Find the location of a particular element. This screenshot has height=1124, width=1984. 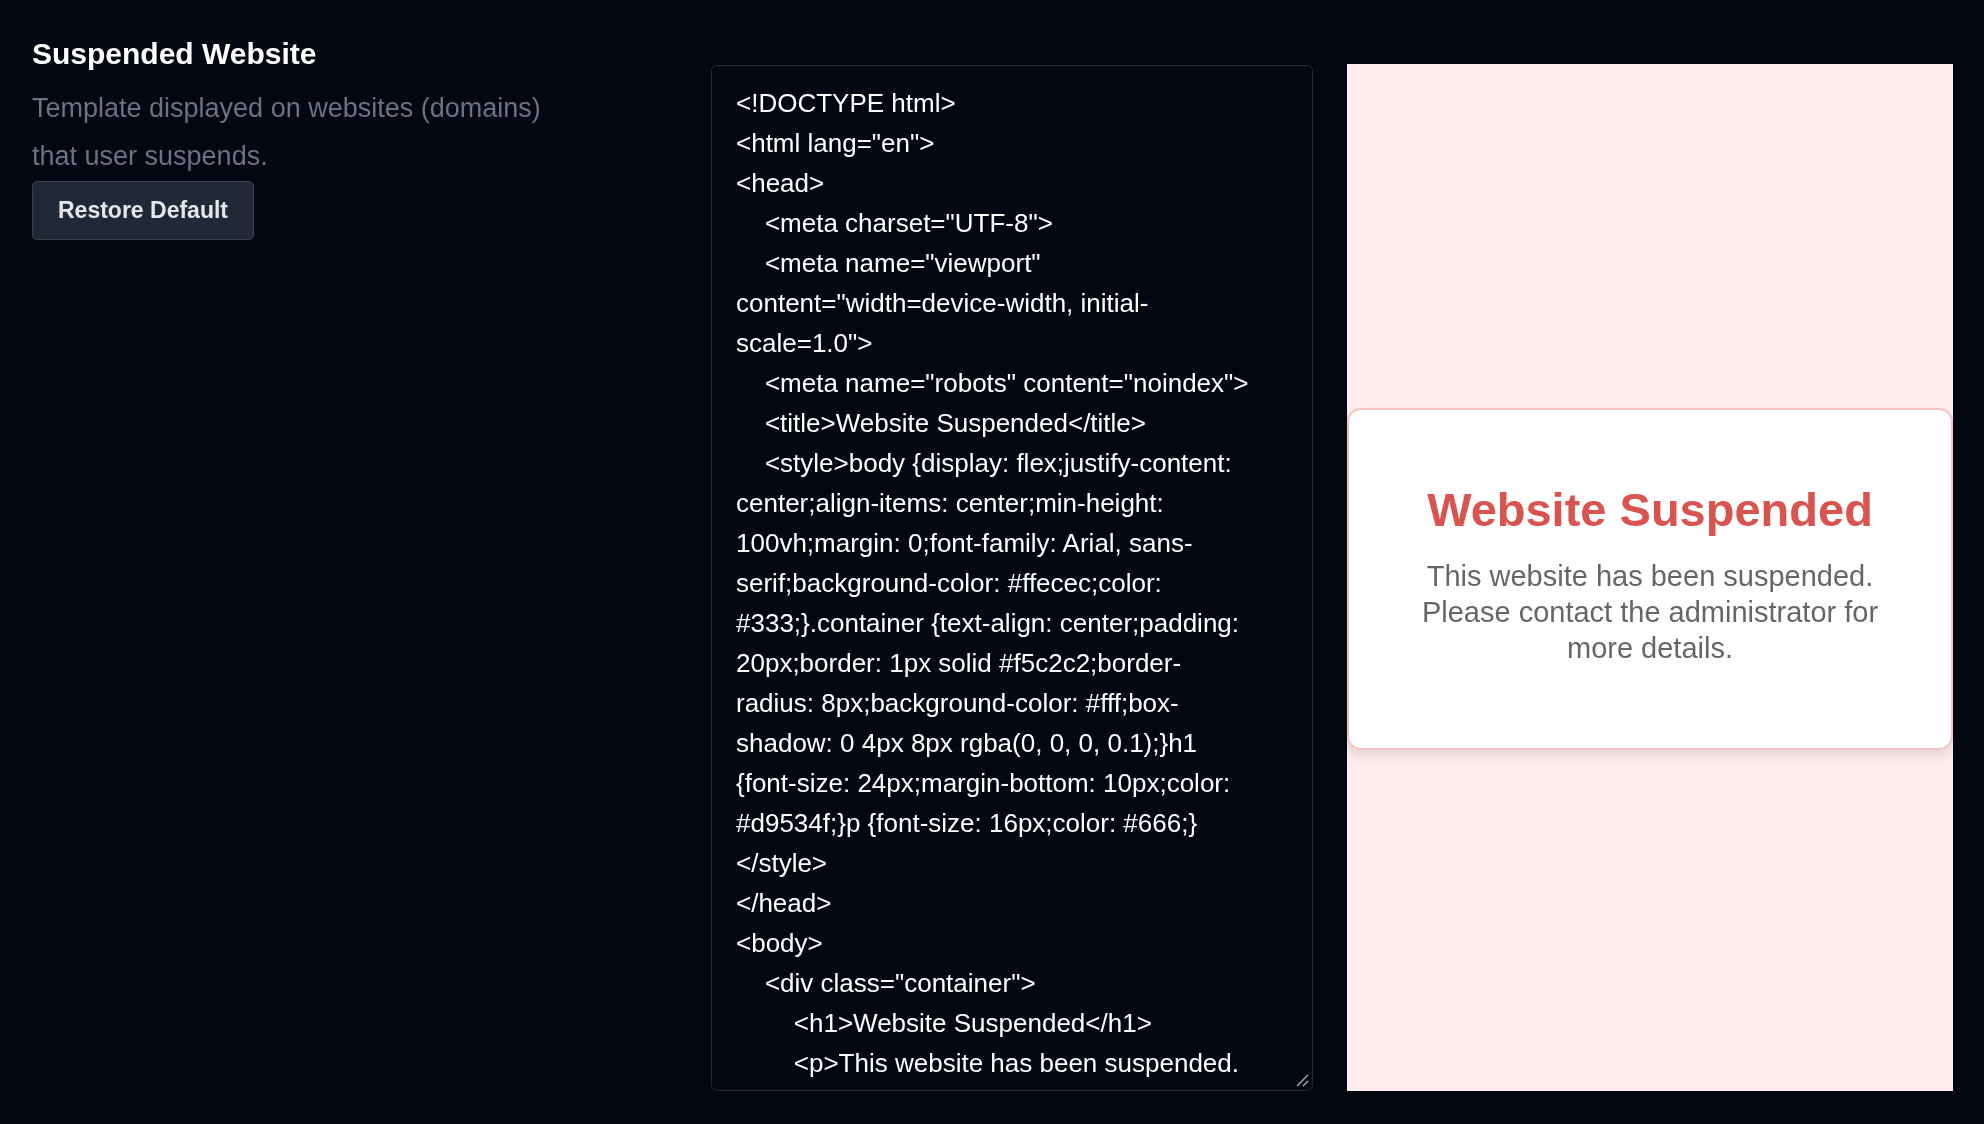

preview-heading: Website Suspended is located at coordinates (1650, 509).